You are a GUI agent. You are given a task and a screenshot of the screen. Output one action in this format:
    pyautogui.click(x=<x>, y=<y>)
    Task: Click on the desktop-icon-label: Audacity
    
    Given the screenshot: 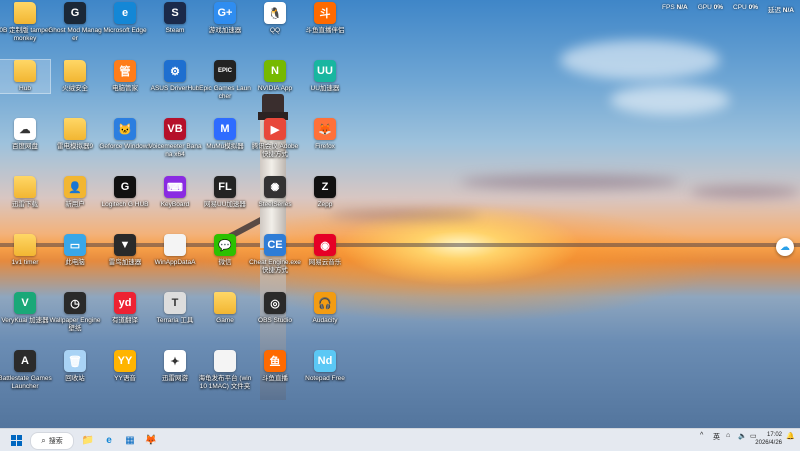 What is the action you would take?
    pyautogui.click(x=325, y=320)
    